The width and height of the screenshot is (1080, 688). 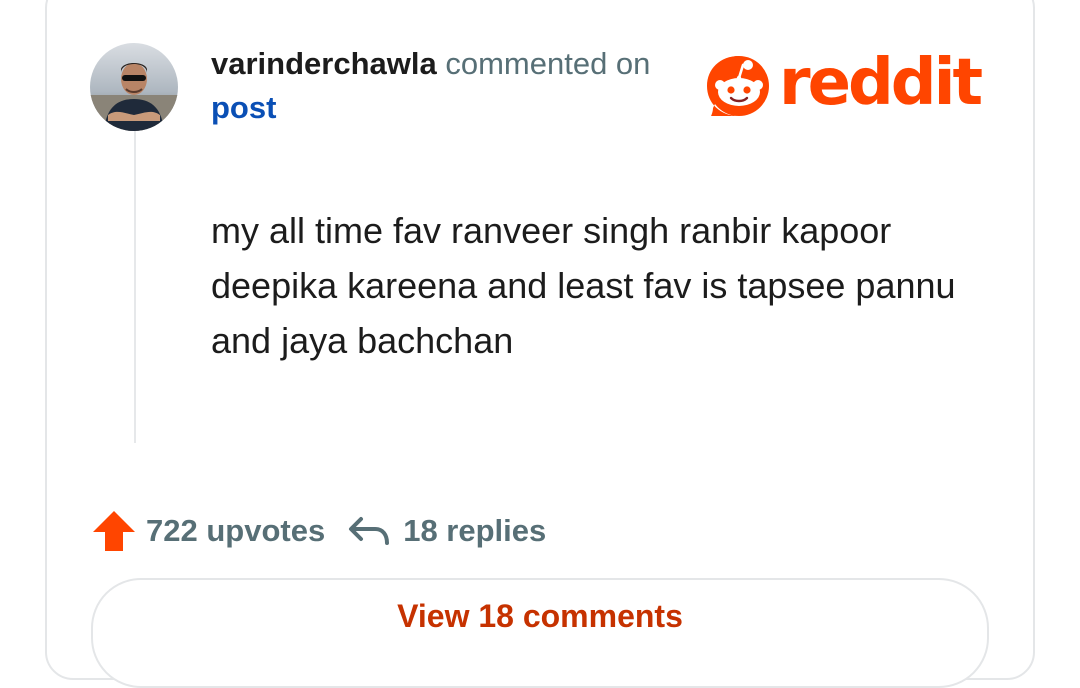 I want to click on upvote-arrow-icon, so click(x=114, y=531).